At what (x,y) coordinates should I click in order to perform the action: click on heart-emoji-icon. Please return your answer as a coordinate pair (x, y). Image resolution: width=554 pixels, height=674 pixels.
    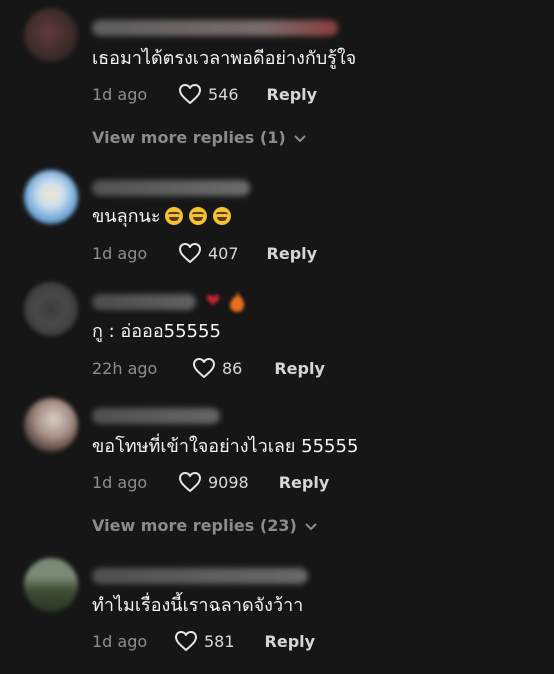
    Looking at the image, I should click on (213, 300).